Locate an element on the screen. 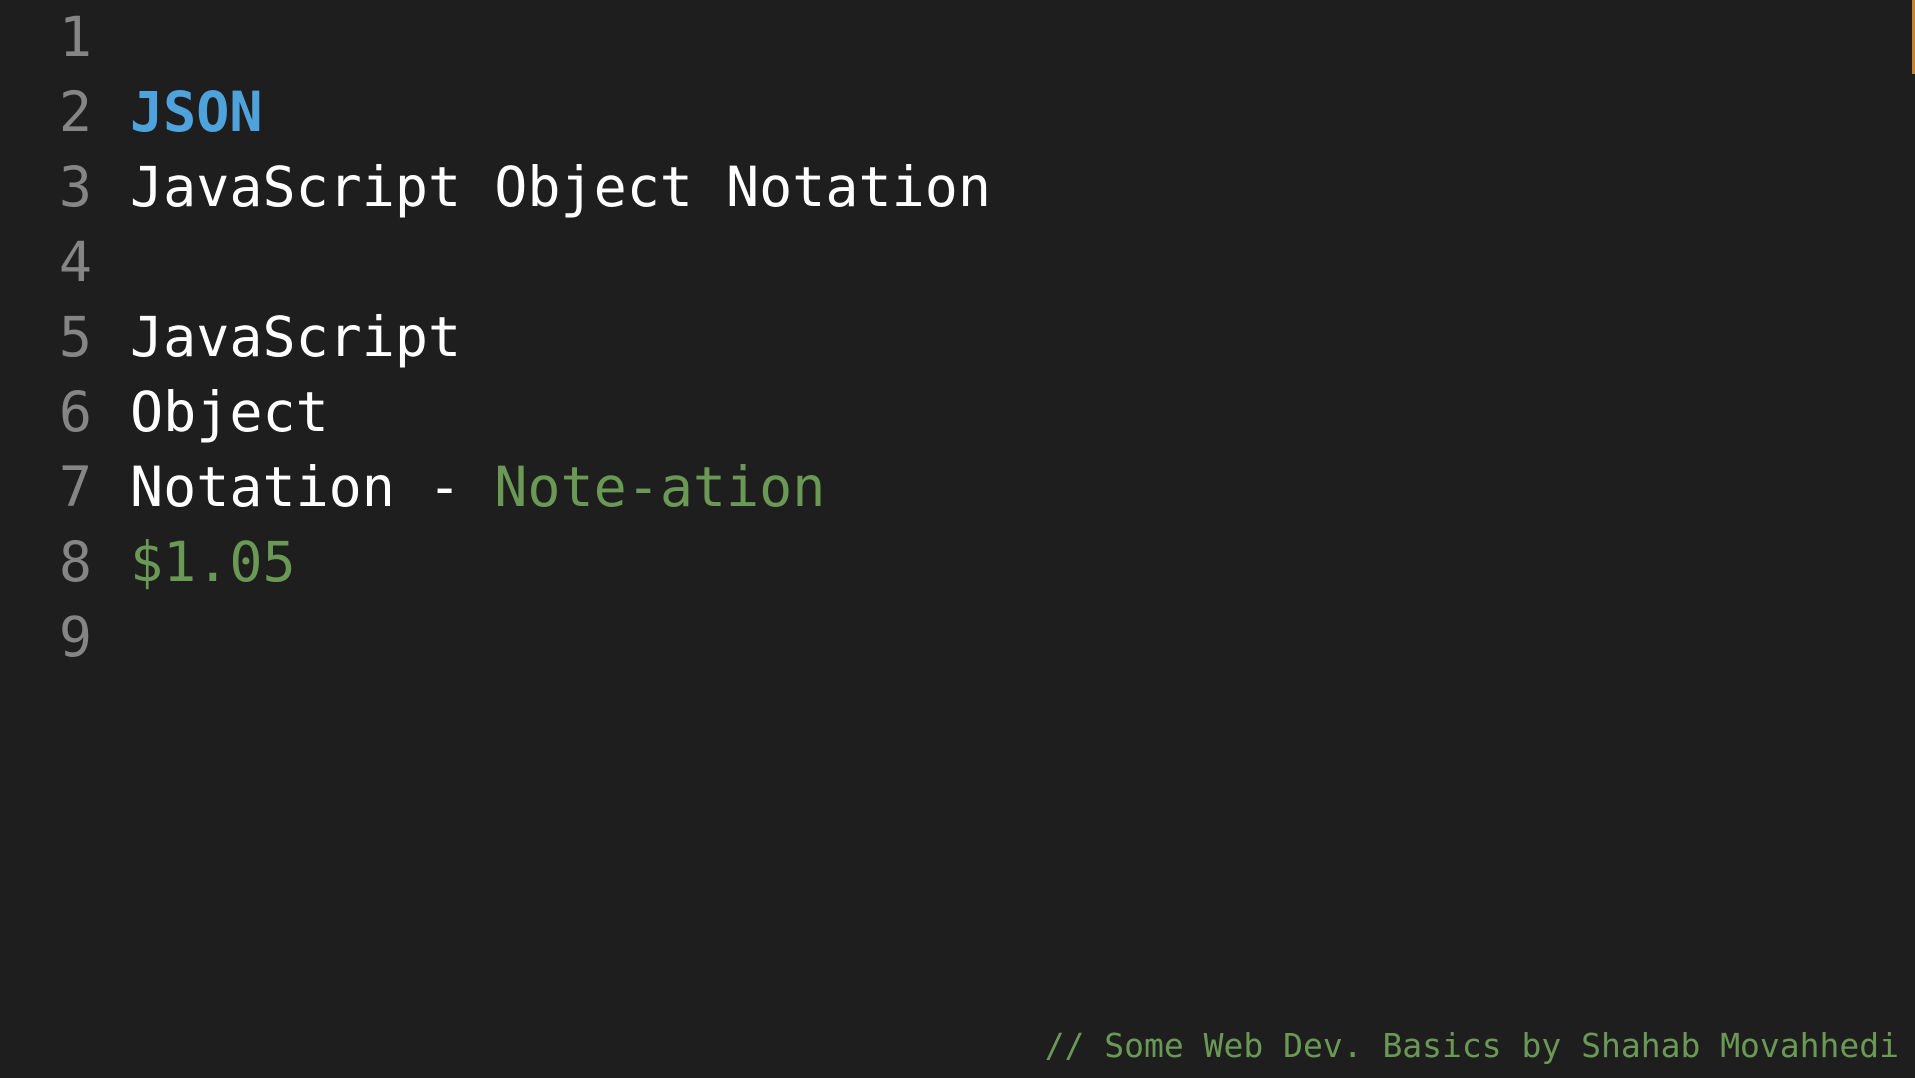 Image resolution: width=1915 pixels, height=1078 pixels. line-content: Notation - Note-ation is located at coordinates (477, 487).